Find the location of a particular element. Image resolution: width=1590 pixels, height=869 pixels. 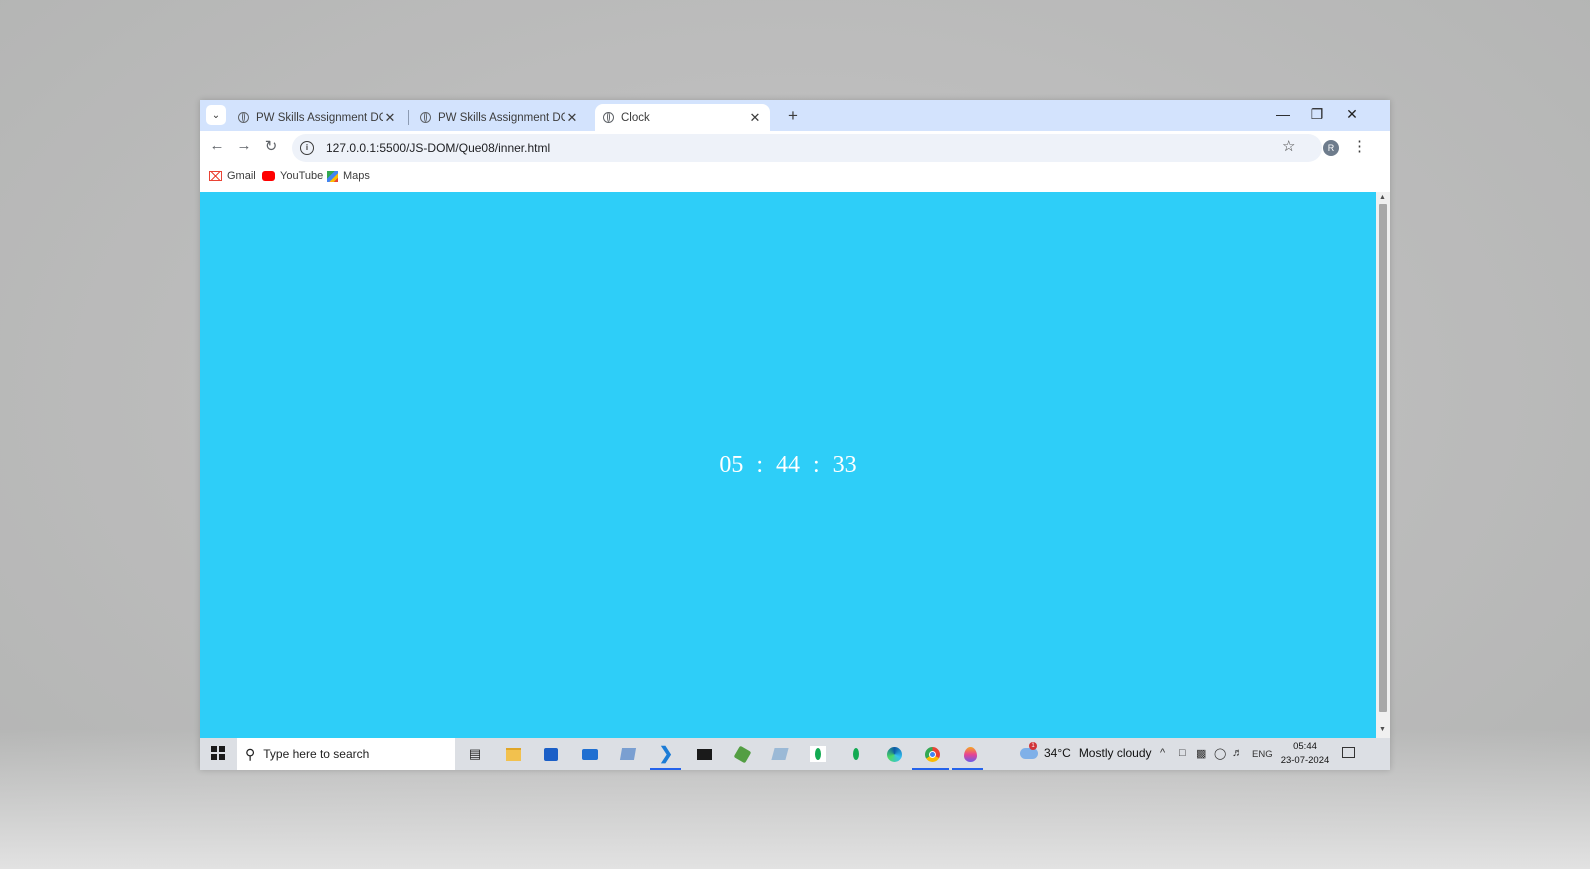

language-indicator: ENG is located at coordinates (1262, 754).